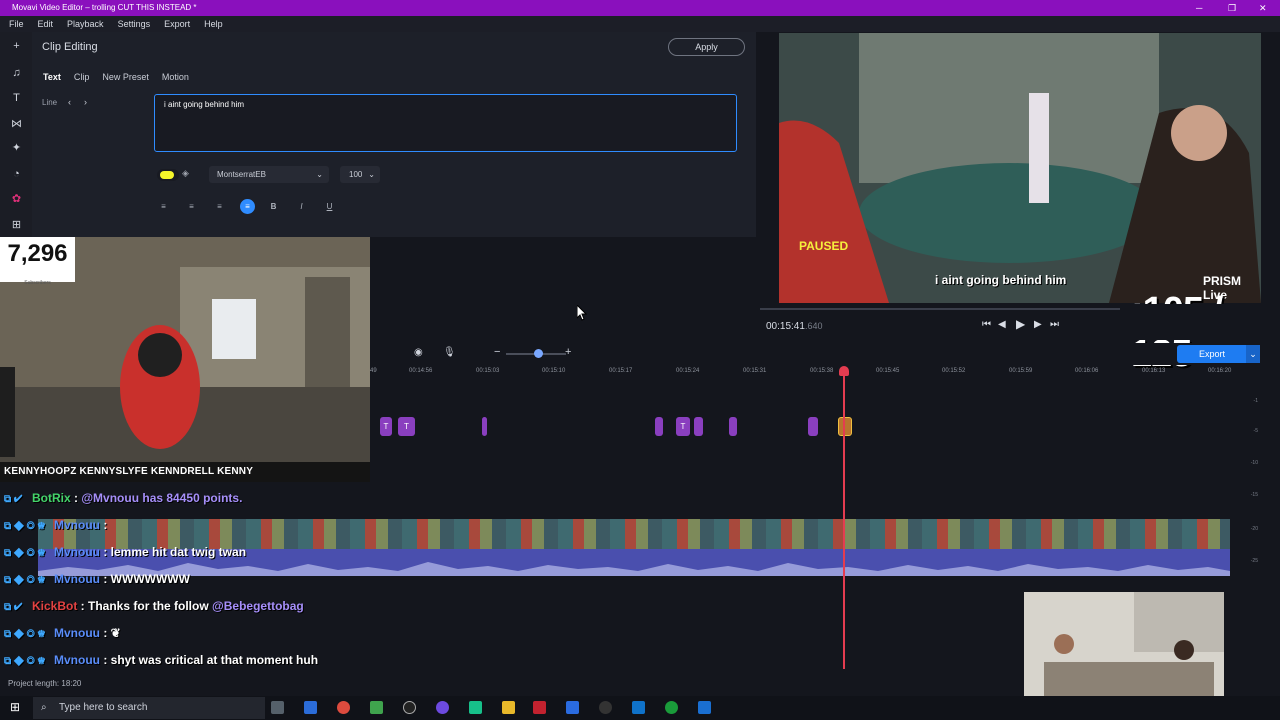  What do you see at coordinates (706, 47) in the screenshot?
I see `apply-button: Apply` at bounding box center [706, 47].